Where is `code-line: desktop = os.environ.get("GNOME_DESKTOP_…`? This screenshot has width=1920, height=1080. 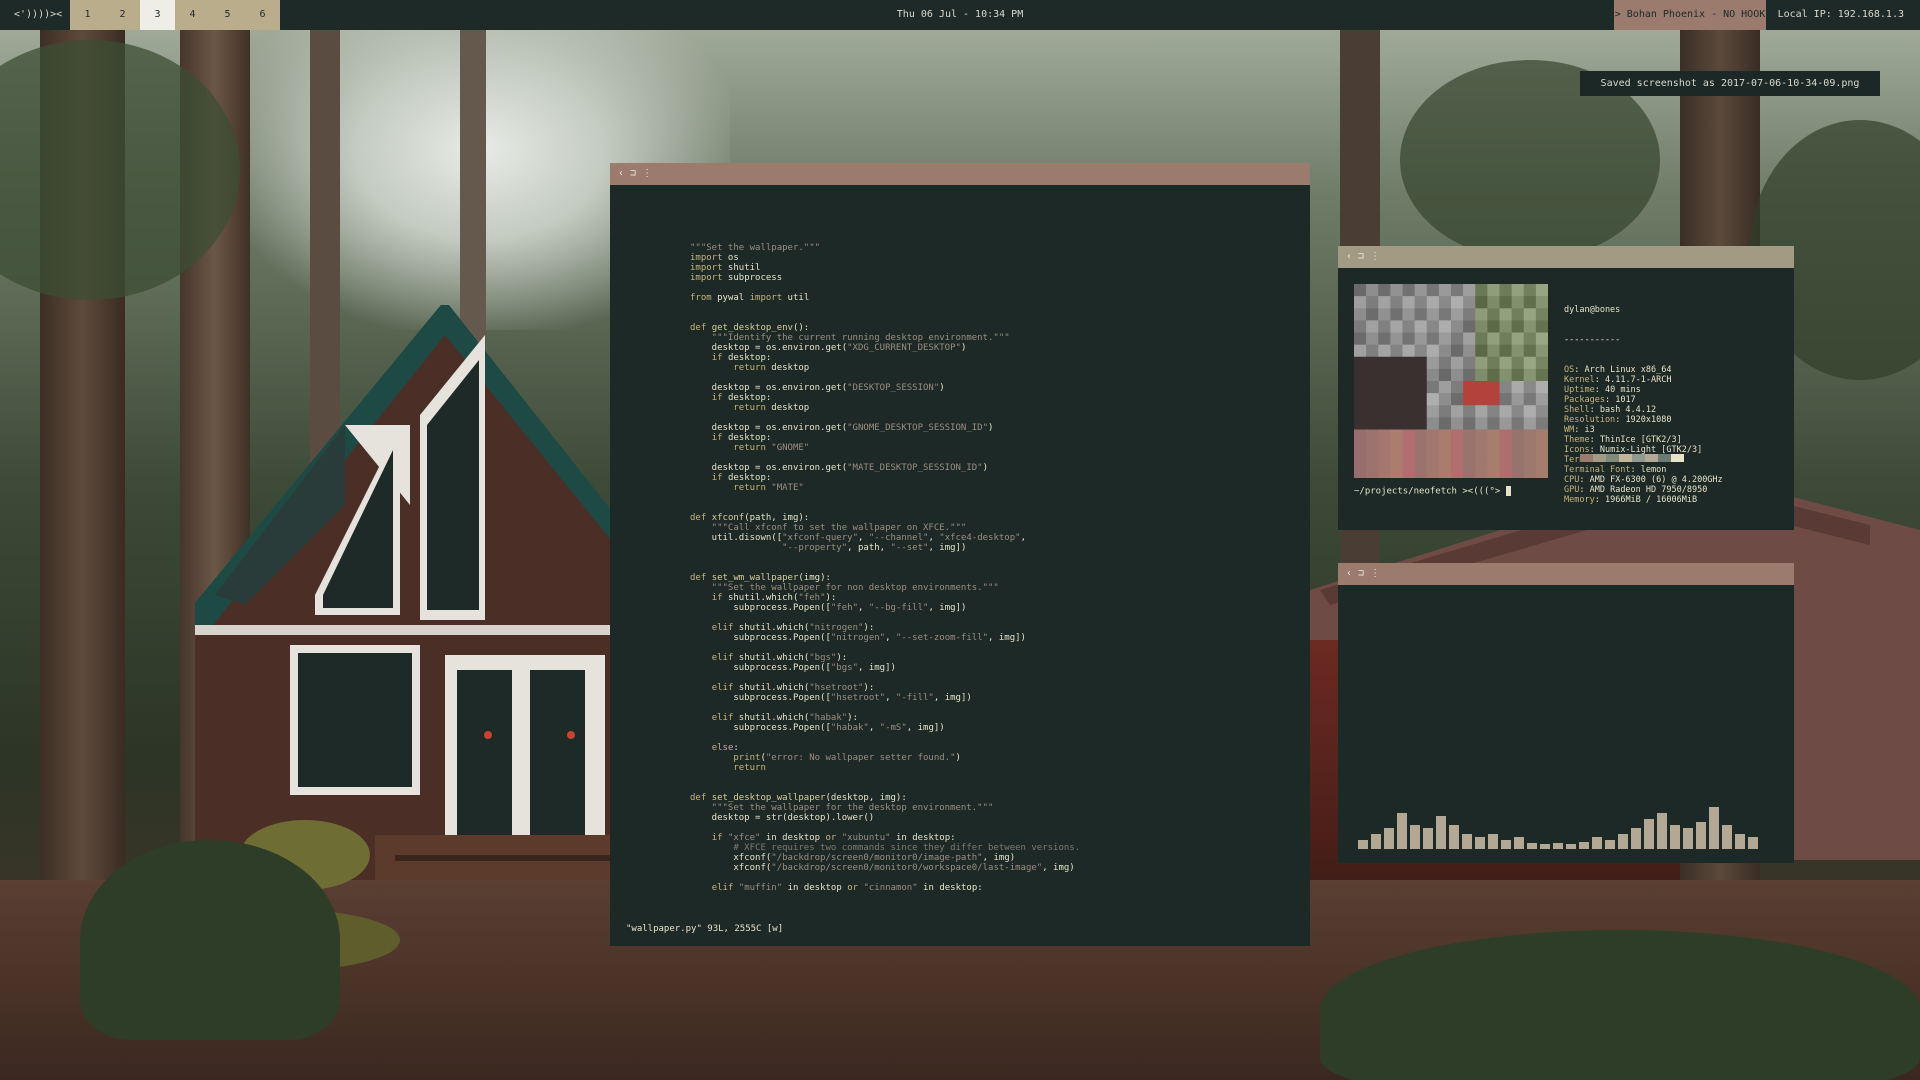 code-line: desktop = os.environ.get("GNOME_DESKTOP_… is located at coordinates (885, 428).